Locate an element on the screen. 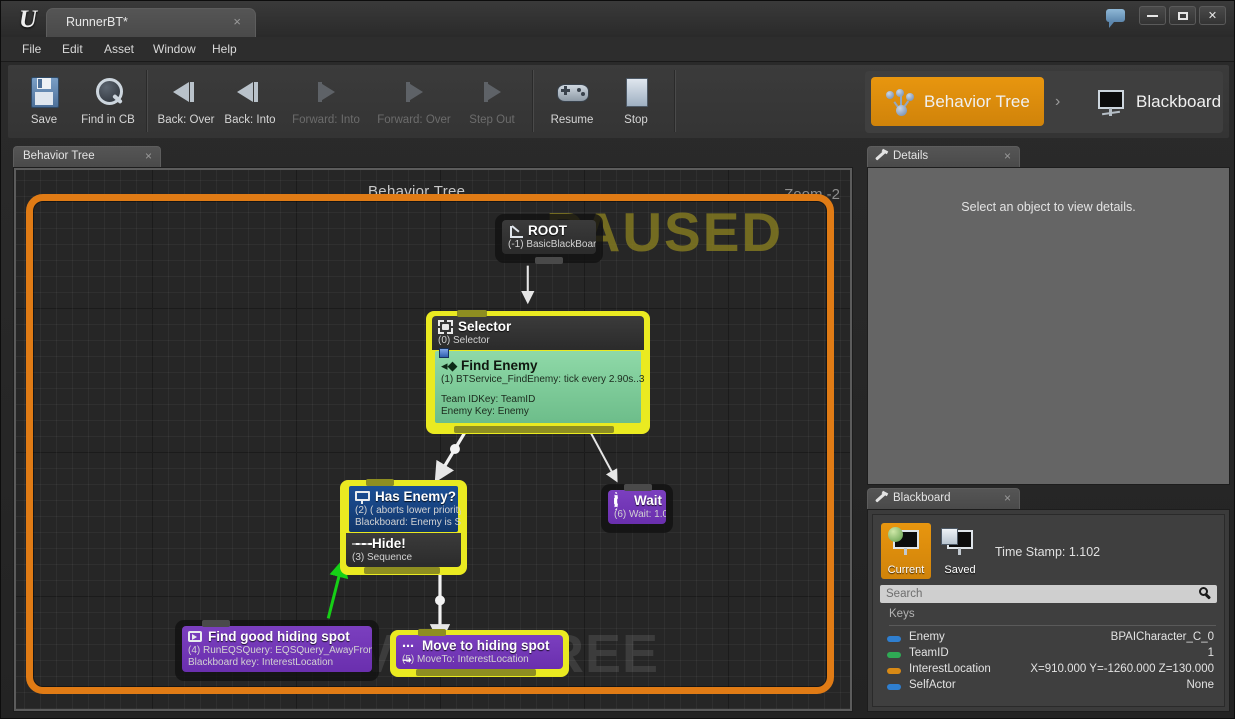  blackboard-saved-icon is located at coordinates (959, 542).